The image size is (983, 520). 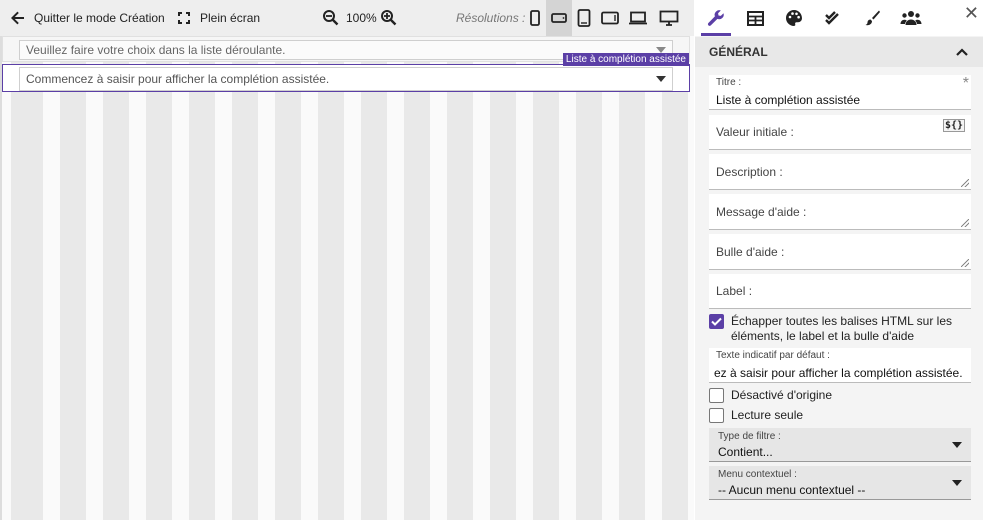 I want to click on zoom-out-icon, so click(x=331, y=18).